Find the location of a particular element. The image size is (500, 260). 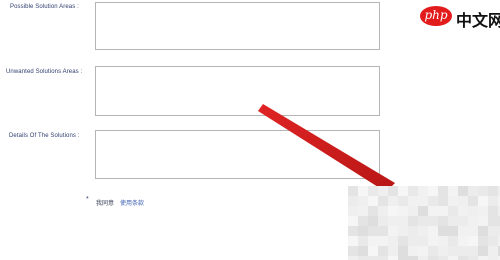

details-of-the-solutions-label: Details Of The Solutions : is located at coordinates (44, 136).